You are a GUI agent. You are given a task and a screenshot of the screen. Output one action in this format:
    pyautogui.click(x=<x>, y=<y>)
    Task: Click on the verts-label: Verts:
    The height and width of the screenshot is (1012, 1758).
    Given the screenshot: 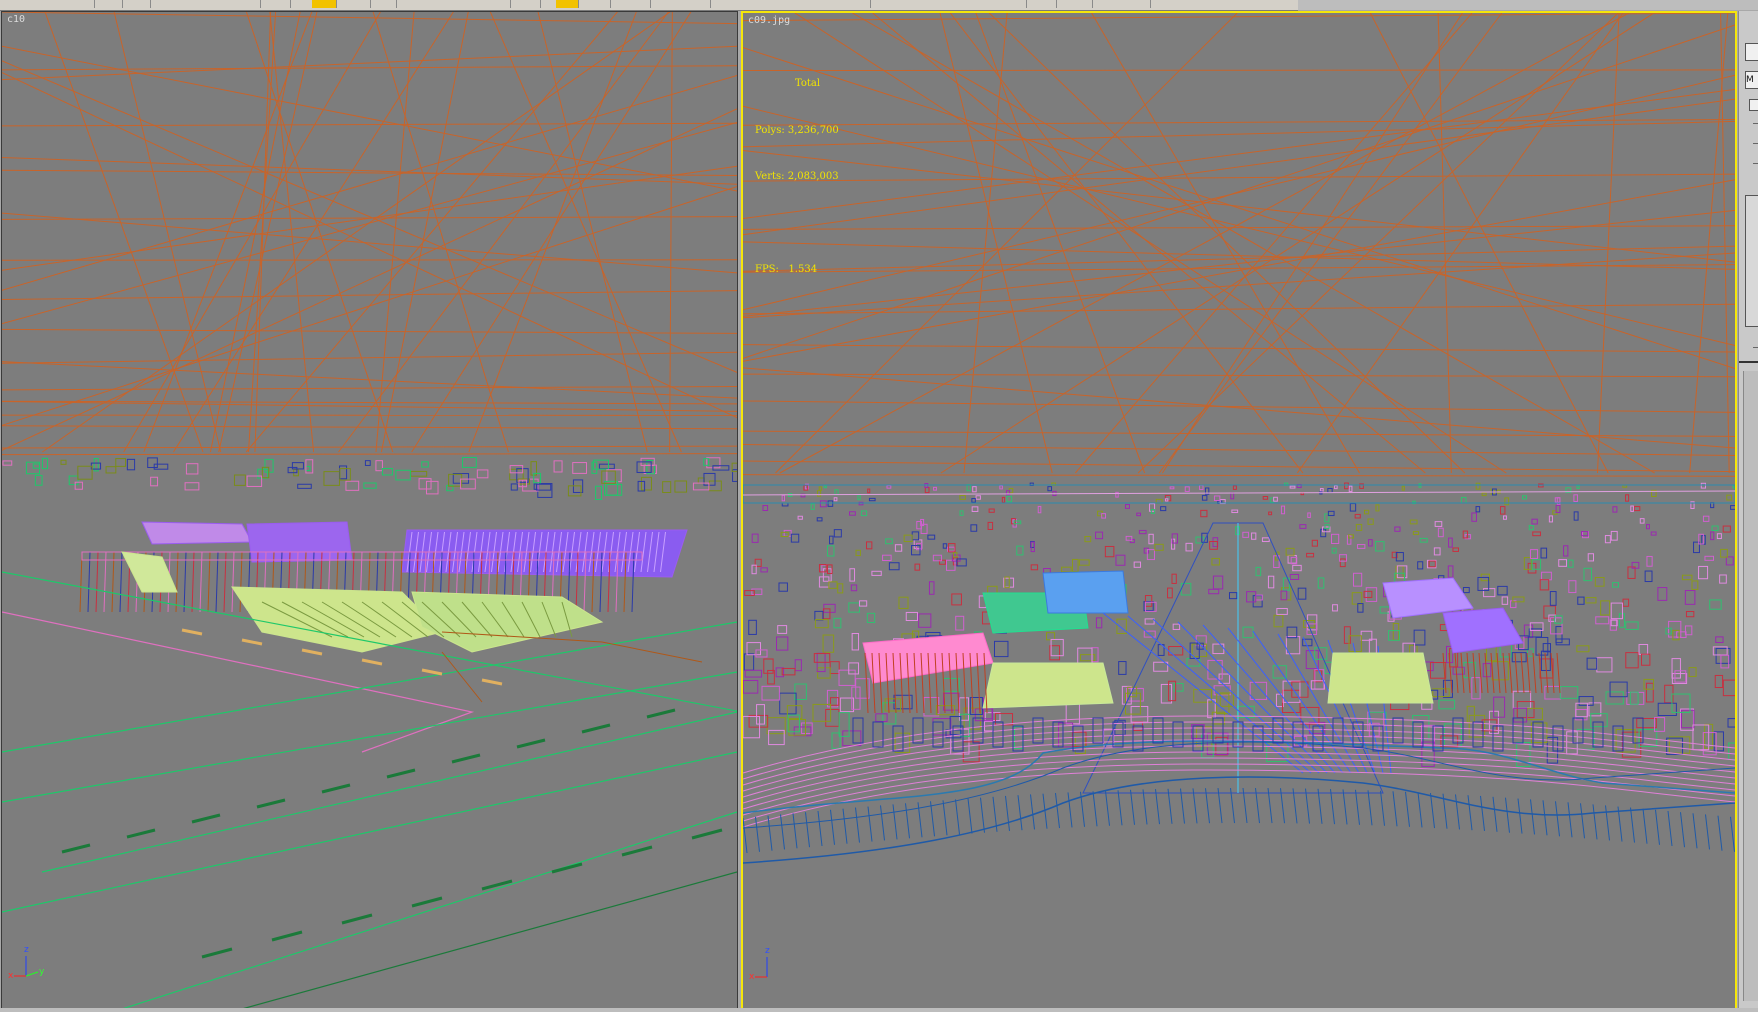 What is the action you would take?
    pyautogui.click(x=770, y=176)
    